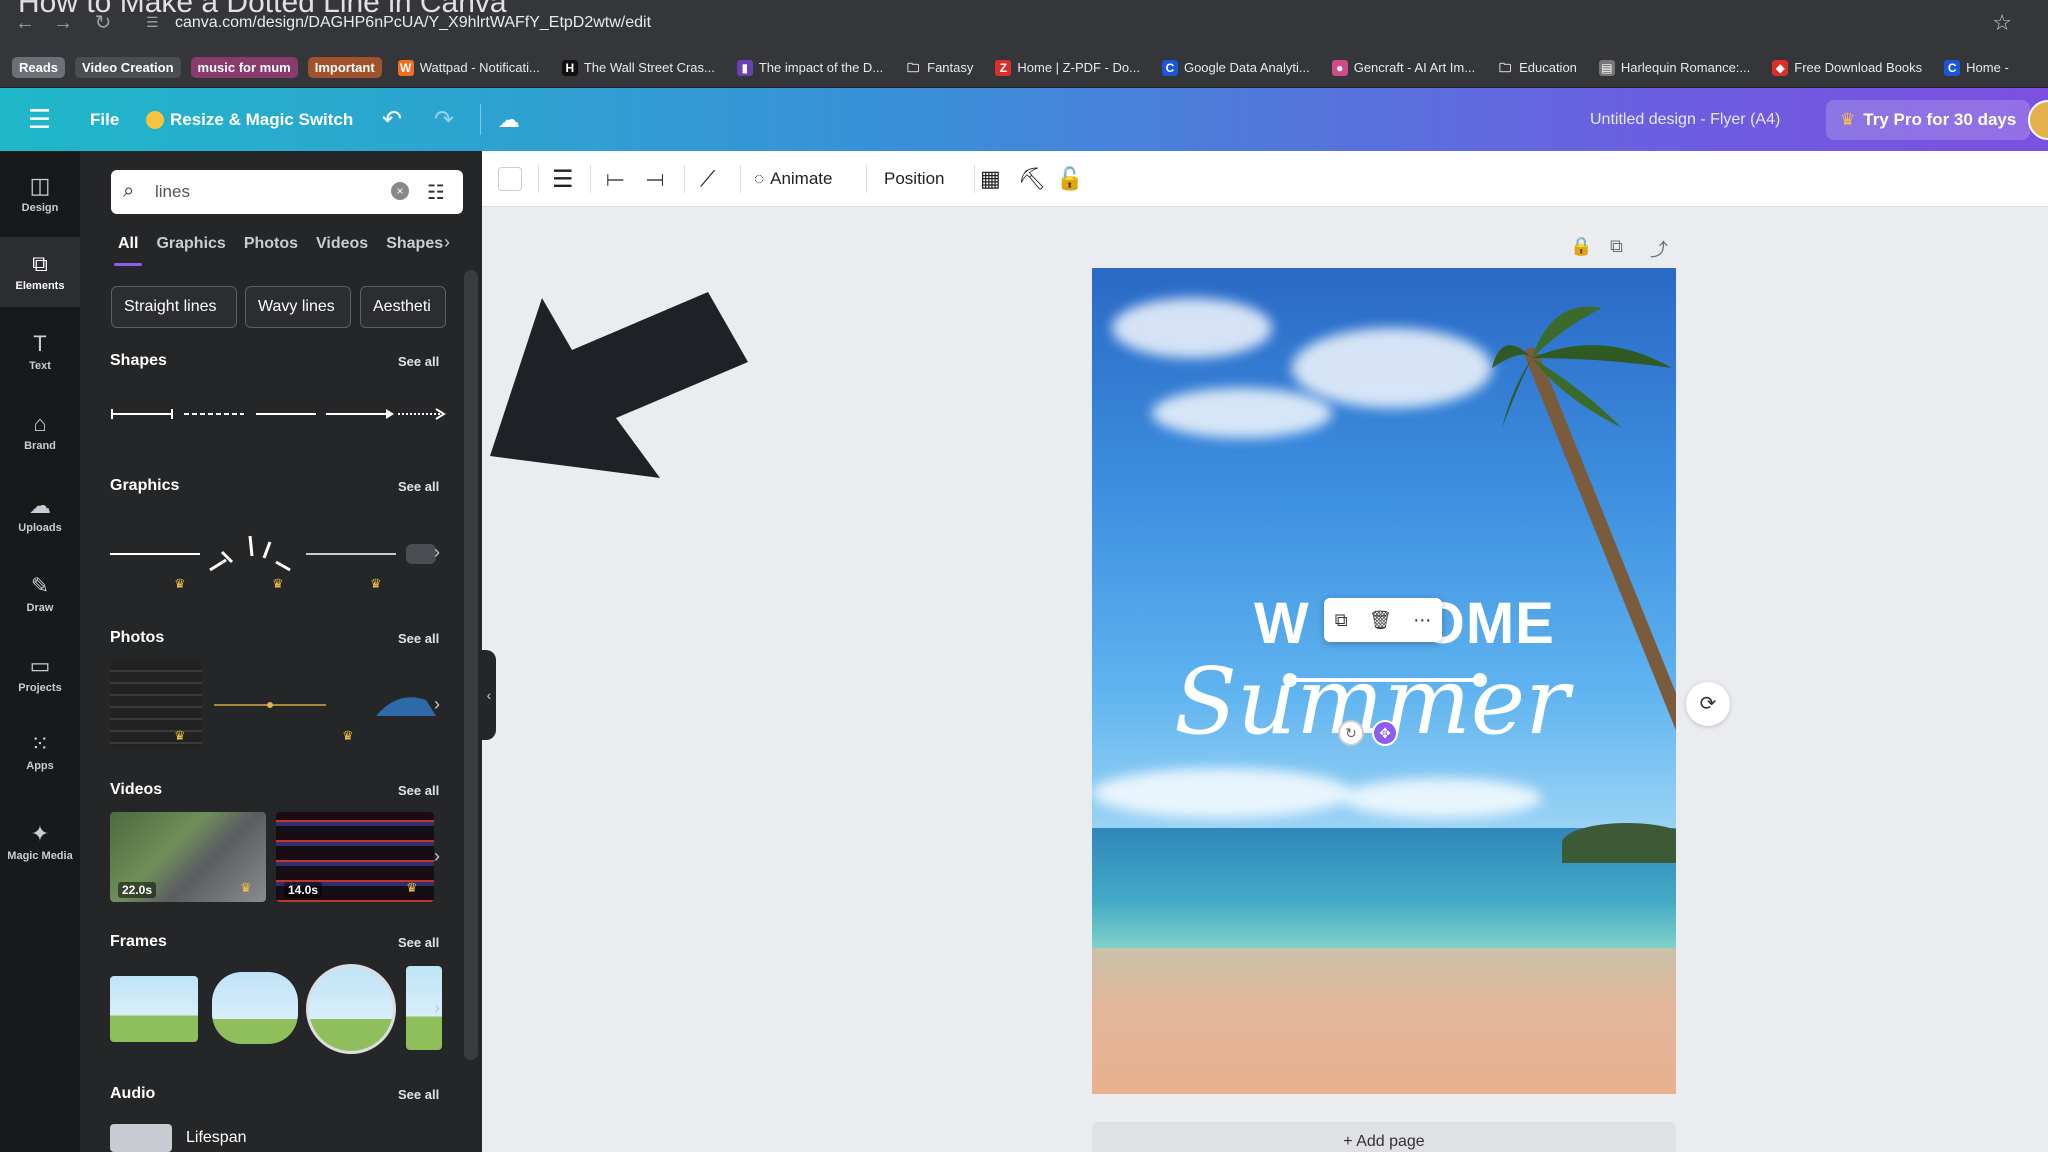 The height and width of the screenshot is (1152, 2048). I want to click on forward-icon: →, so click(63, 23).